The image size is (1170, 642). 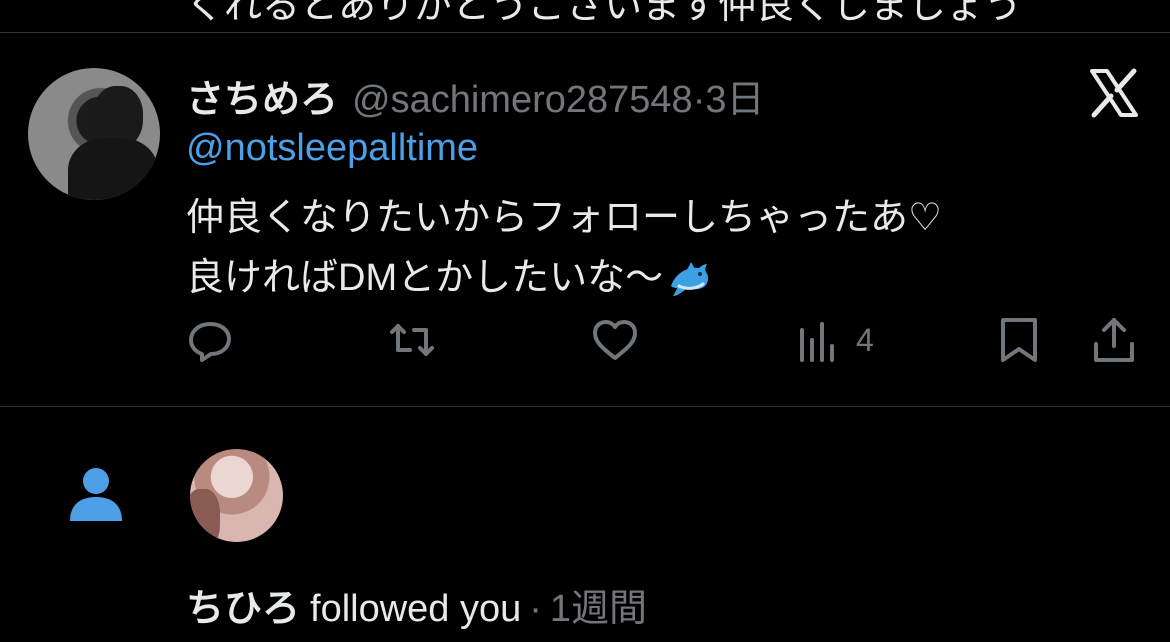 What do you see at coordinates (96, 494) in the screenshot?
I see `person-icon` at bounding box center [96, 494].